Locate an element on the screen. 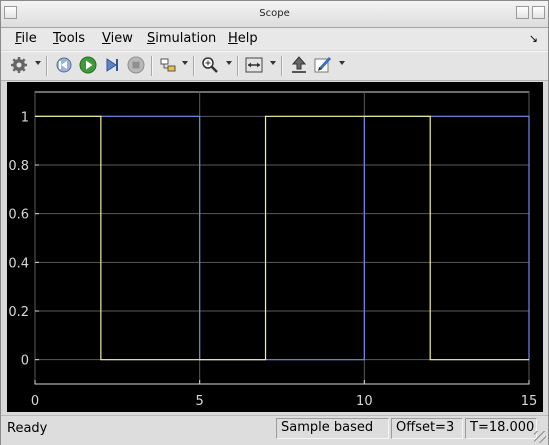 The width and height of the screenshot is (549, 445). highlight-icon is located at coordinates (168, 65).